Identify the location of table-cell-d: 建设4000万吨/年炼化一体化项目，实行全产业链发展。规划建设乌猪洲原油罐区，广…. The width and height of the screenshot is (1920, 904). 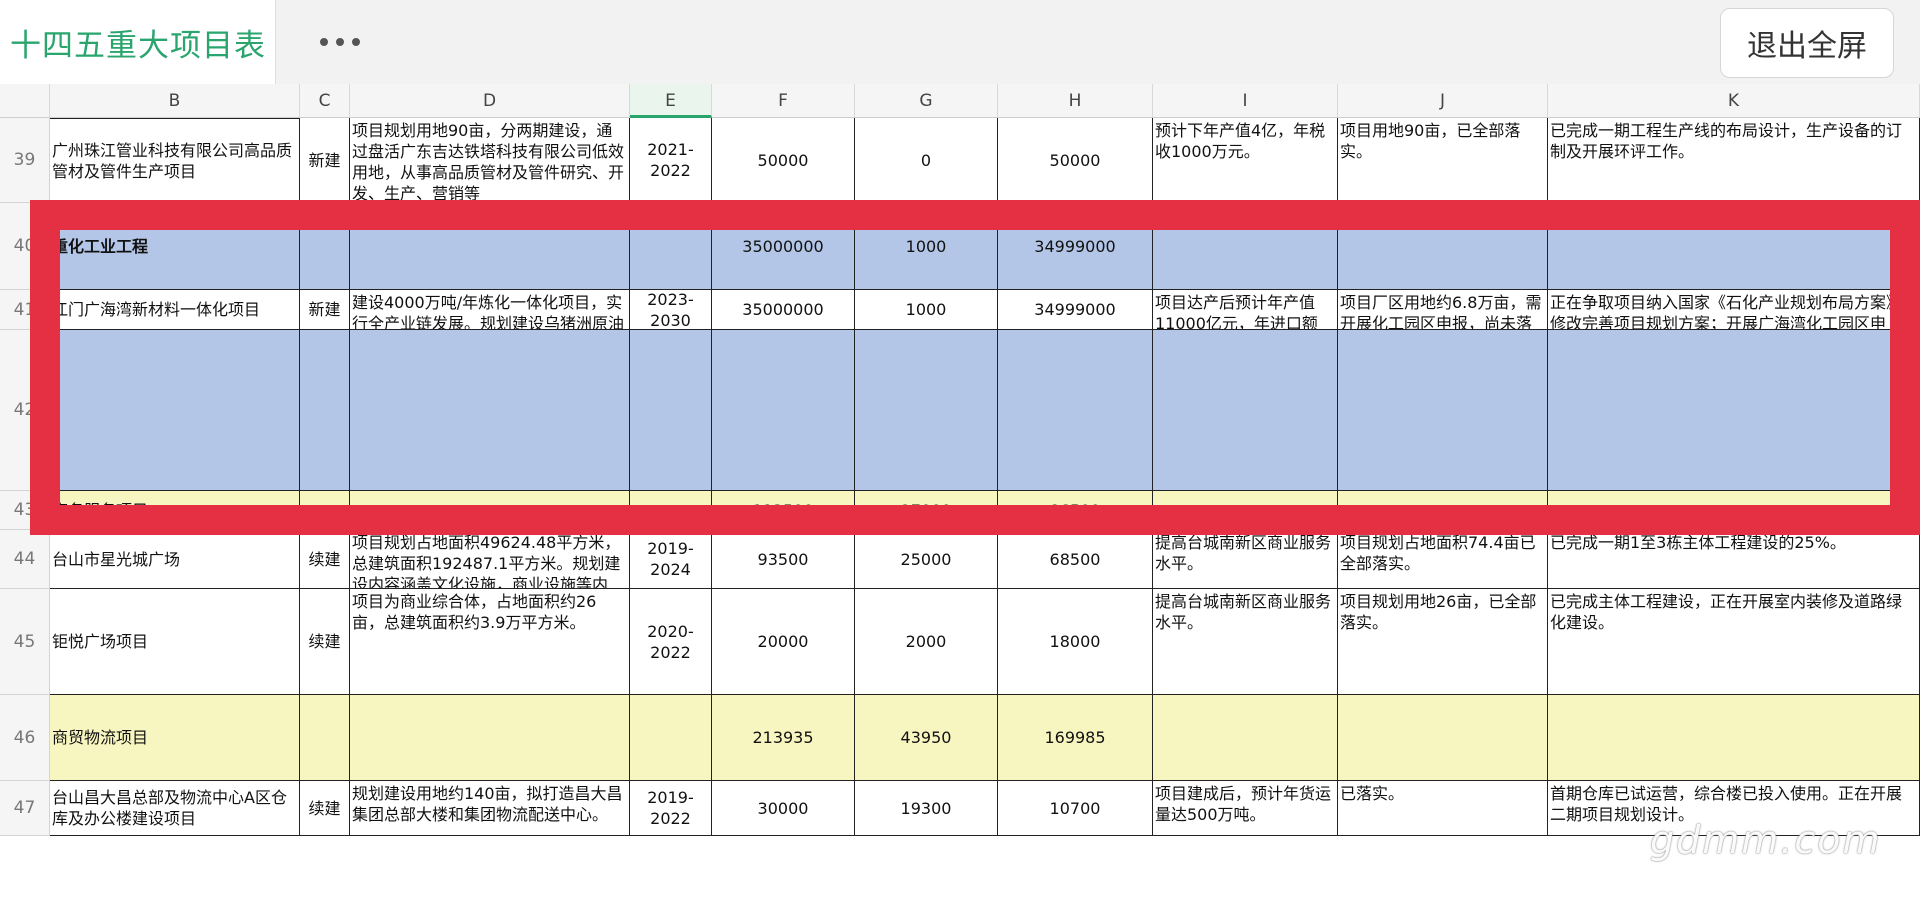
(490, 310).